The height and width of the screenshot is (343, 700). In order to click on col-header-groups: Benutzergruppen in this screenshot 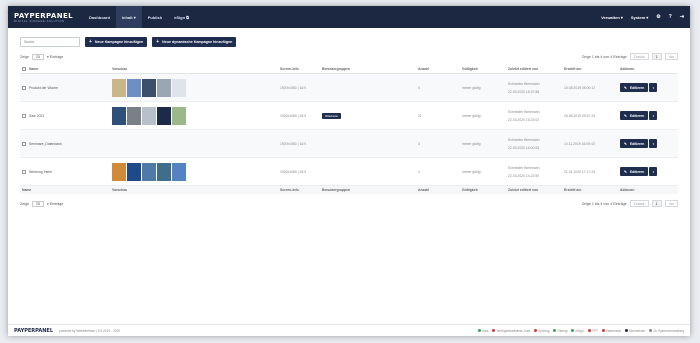, I will do `click(368, 70)`.